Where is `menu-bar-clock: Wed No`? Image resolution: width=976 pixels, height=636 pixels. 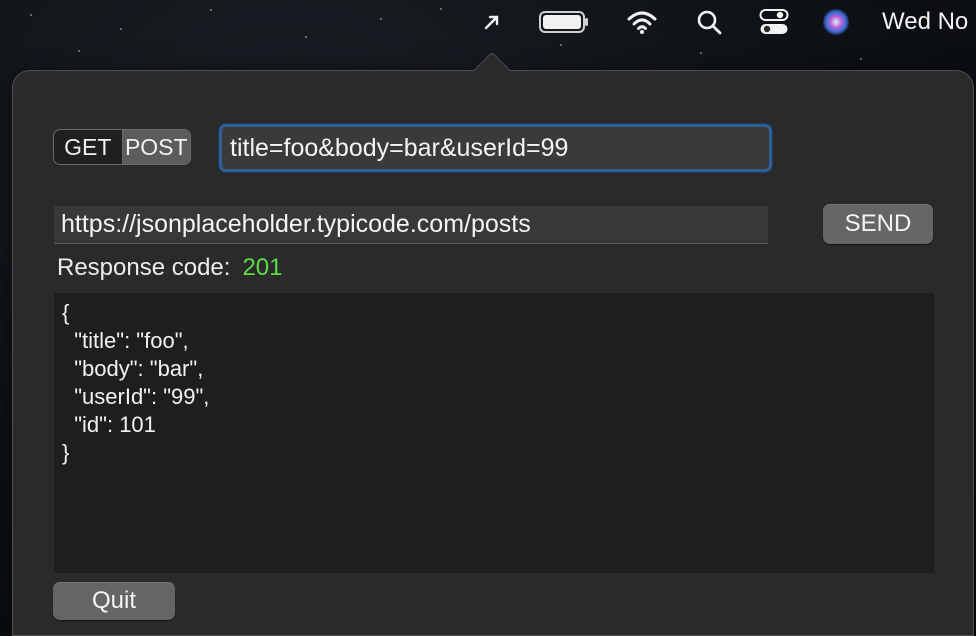 menu-bar-clock: Wed No is located at coordinates (925, 22).